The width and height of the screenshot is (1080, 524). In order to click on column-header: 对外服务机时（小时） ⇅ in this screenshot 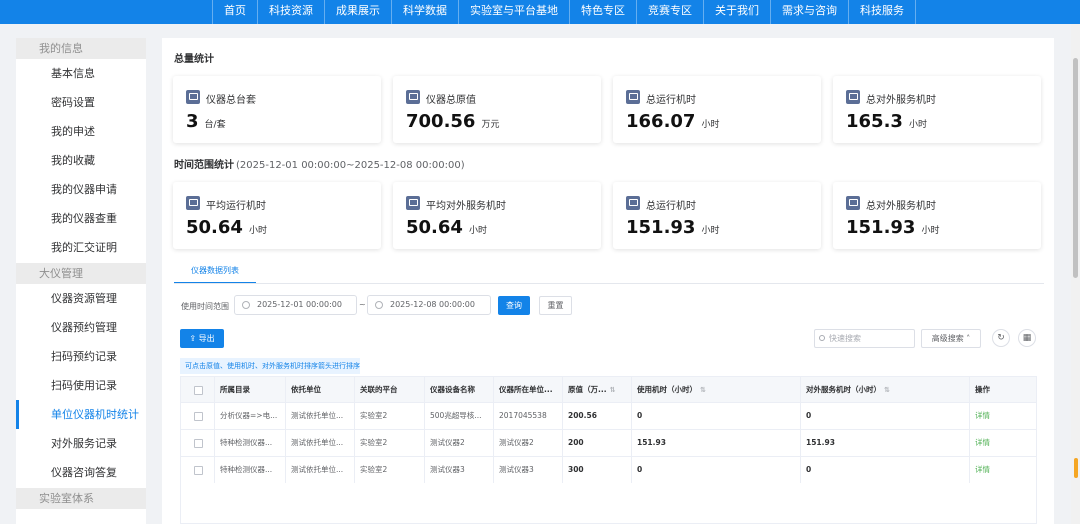, I will do `click(885, 389)`.